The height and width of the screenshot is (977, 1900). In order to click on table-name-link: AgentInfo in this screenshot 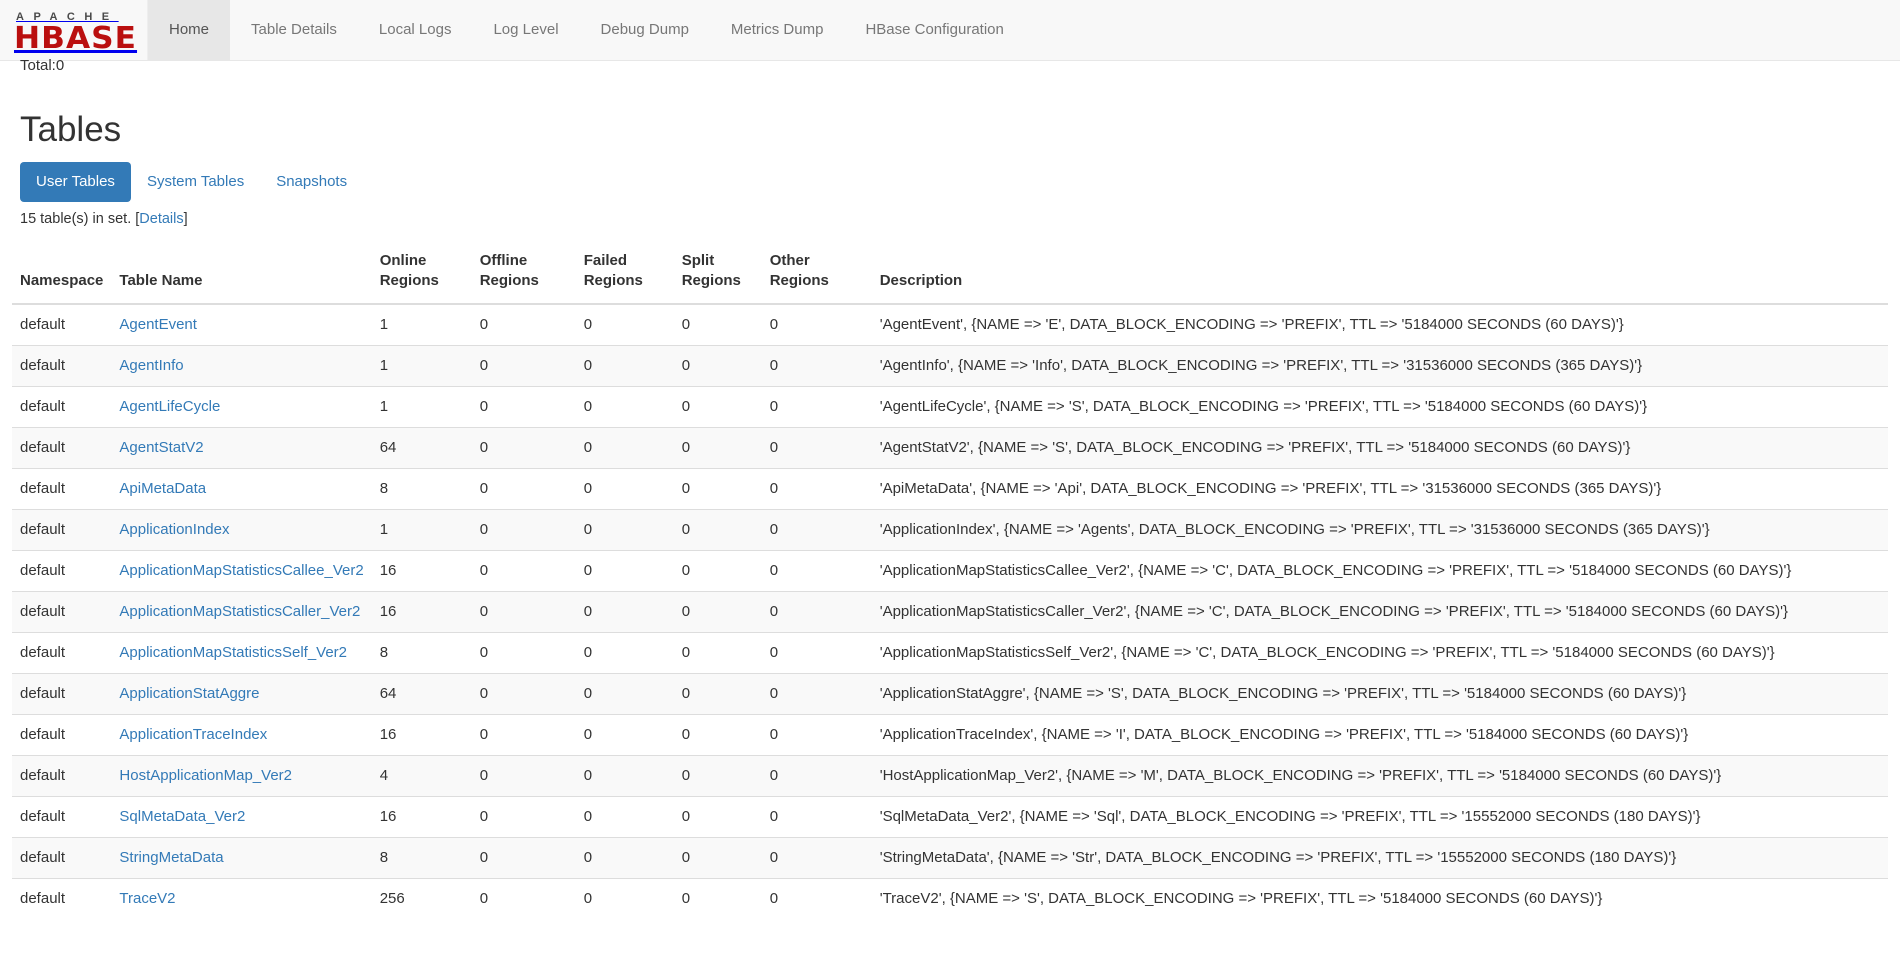, I will do `click(151, 365)`.